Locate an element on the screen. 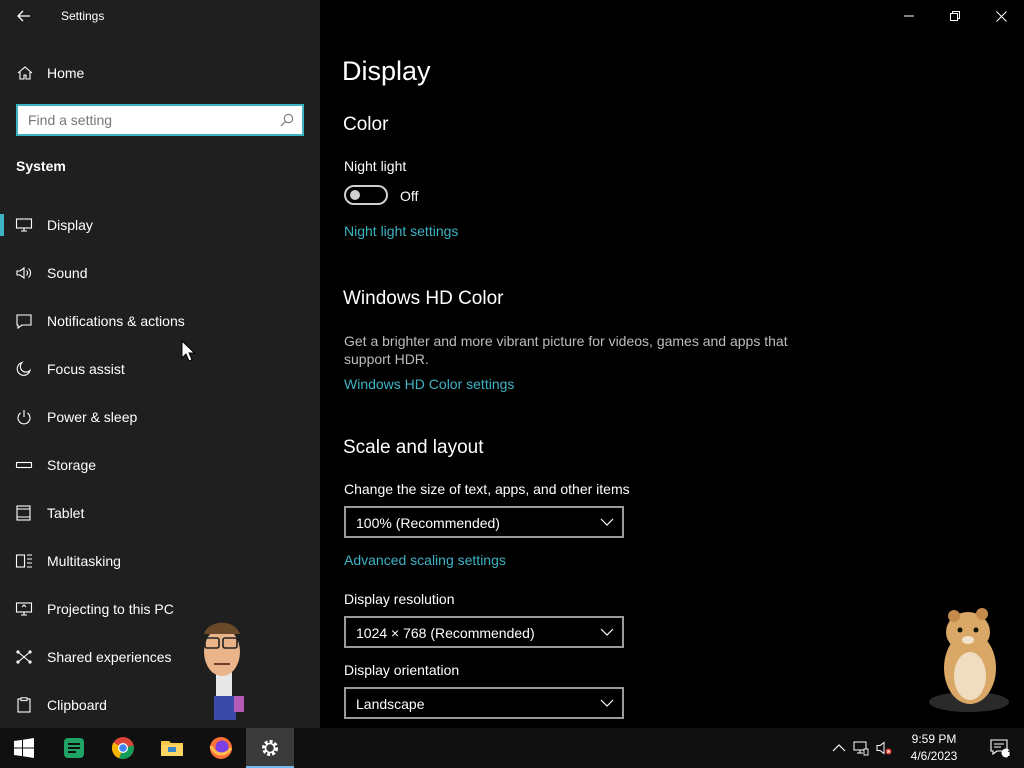 The height and width of the screenshot is (768, 1024). search-box is located at coordinates (160, 120).